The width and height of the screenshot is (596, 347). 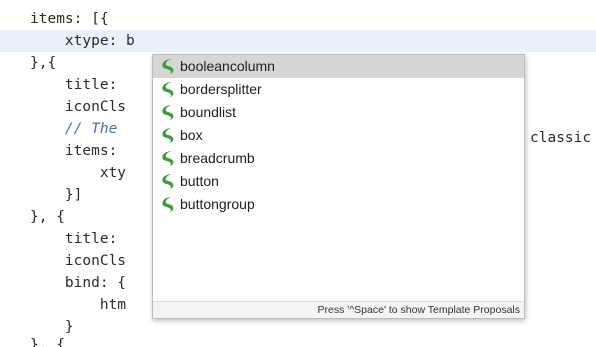 I want to click on proposal-label: box, so click(x=191, y=135).